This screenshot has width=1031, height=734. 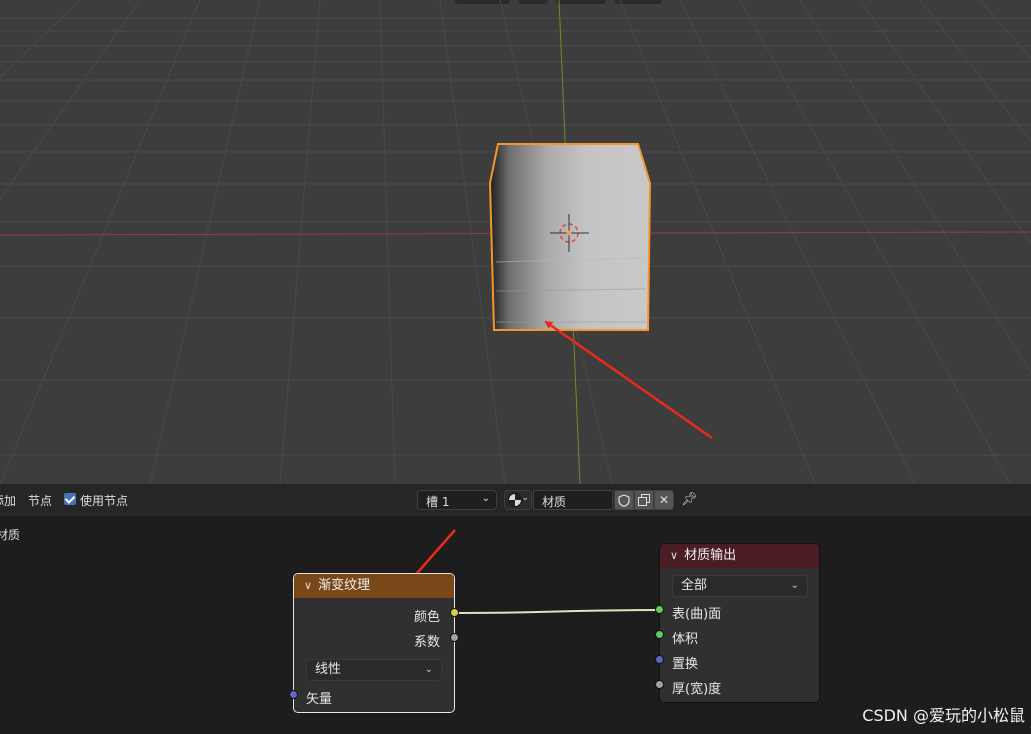 What do you see at coordinates (8, 500) in the screenshot?
I see `menu-add: 添加` at bounding box center [8, 500].